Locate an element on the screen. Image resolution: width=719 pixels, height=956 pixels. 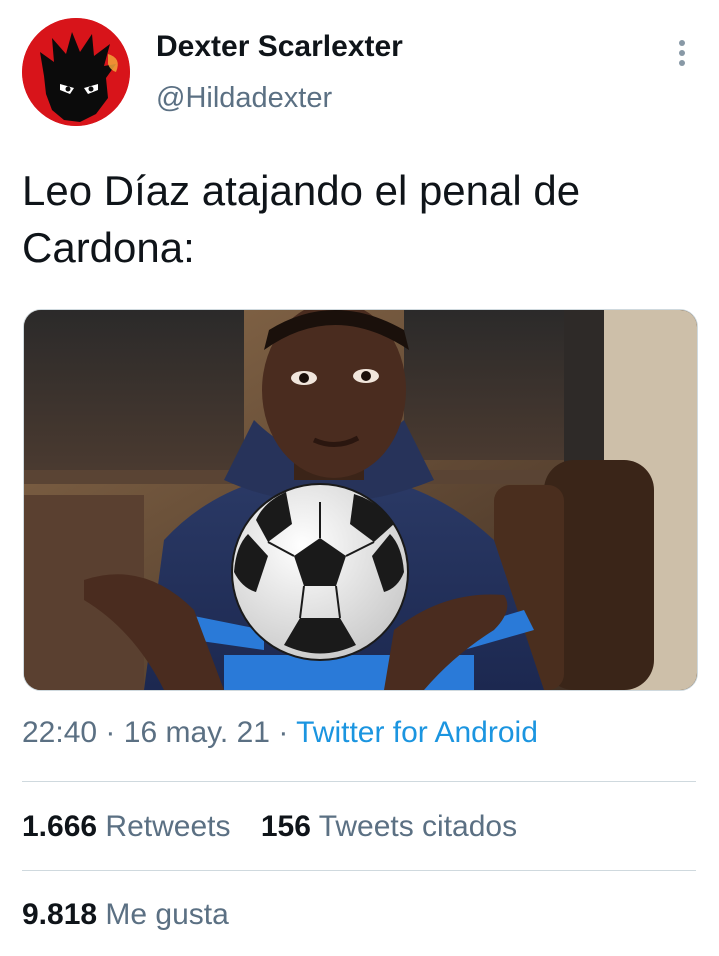
quote-tweets-stat: 156 Tweets citados is located at coordinates (389, 826).